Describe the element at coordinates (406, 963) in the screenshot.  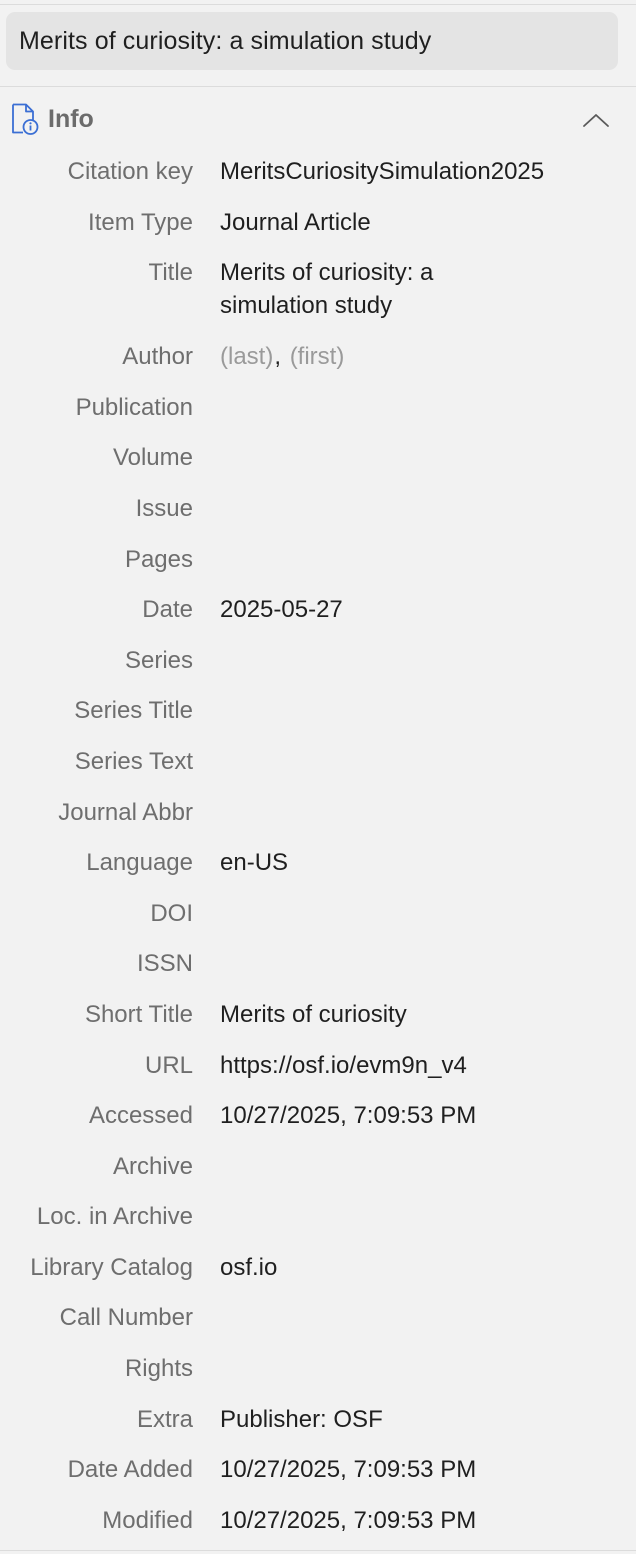
I see `issn-value` at that location.